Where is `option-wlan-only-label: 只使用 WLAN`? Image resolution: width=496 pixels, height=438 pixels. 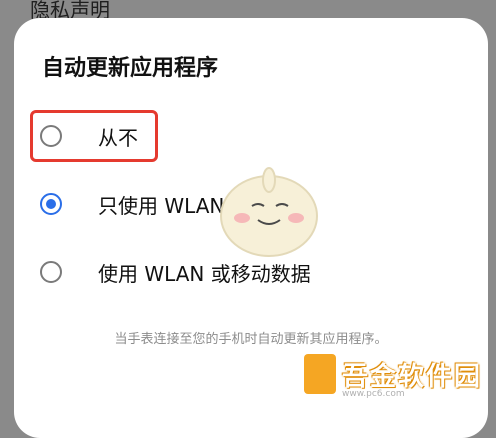
option-wlan-only-label: 只使用 WLAN is located at coordinates (161, 205).